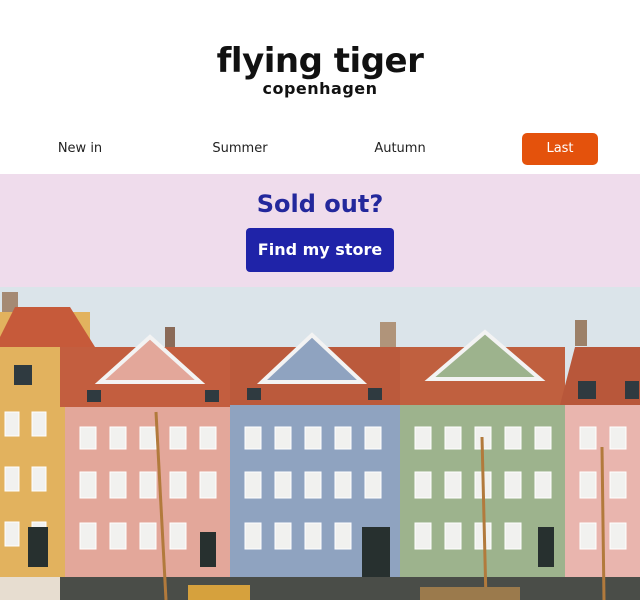 Image resolution: width=640 pixels, height=600 pixels. What do you see at coordinates (240, 149) in the screenshot?
I see `nav-item-summer: Summer` at bounding box center [240, 149].